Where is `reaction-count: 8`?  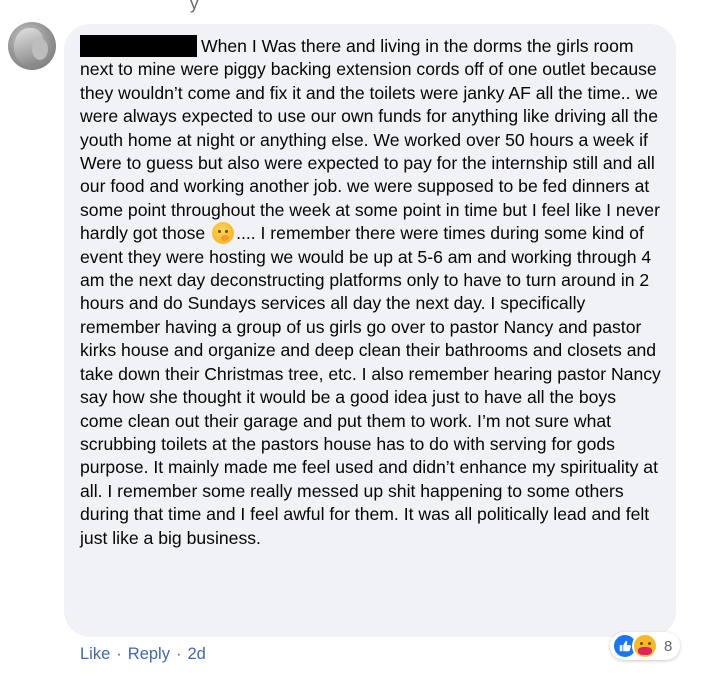 reaction-count: 8 is located at coordinates (668, 646).